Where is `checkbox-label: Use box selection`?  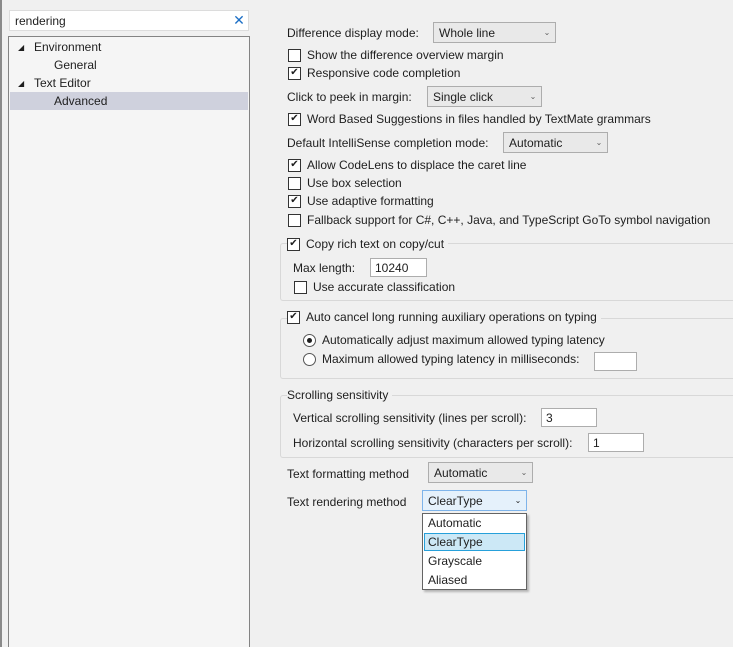
checkbox-label: Use box selection is located at coordinates (354, 183).